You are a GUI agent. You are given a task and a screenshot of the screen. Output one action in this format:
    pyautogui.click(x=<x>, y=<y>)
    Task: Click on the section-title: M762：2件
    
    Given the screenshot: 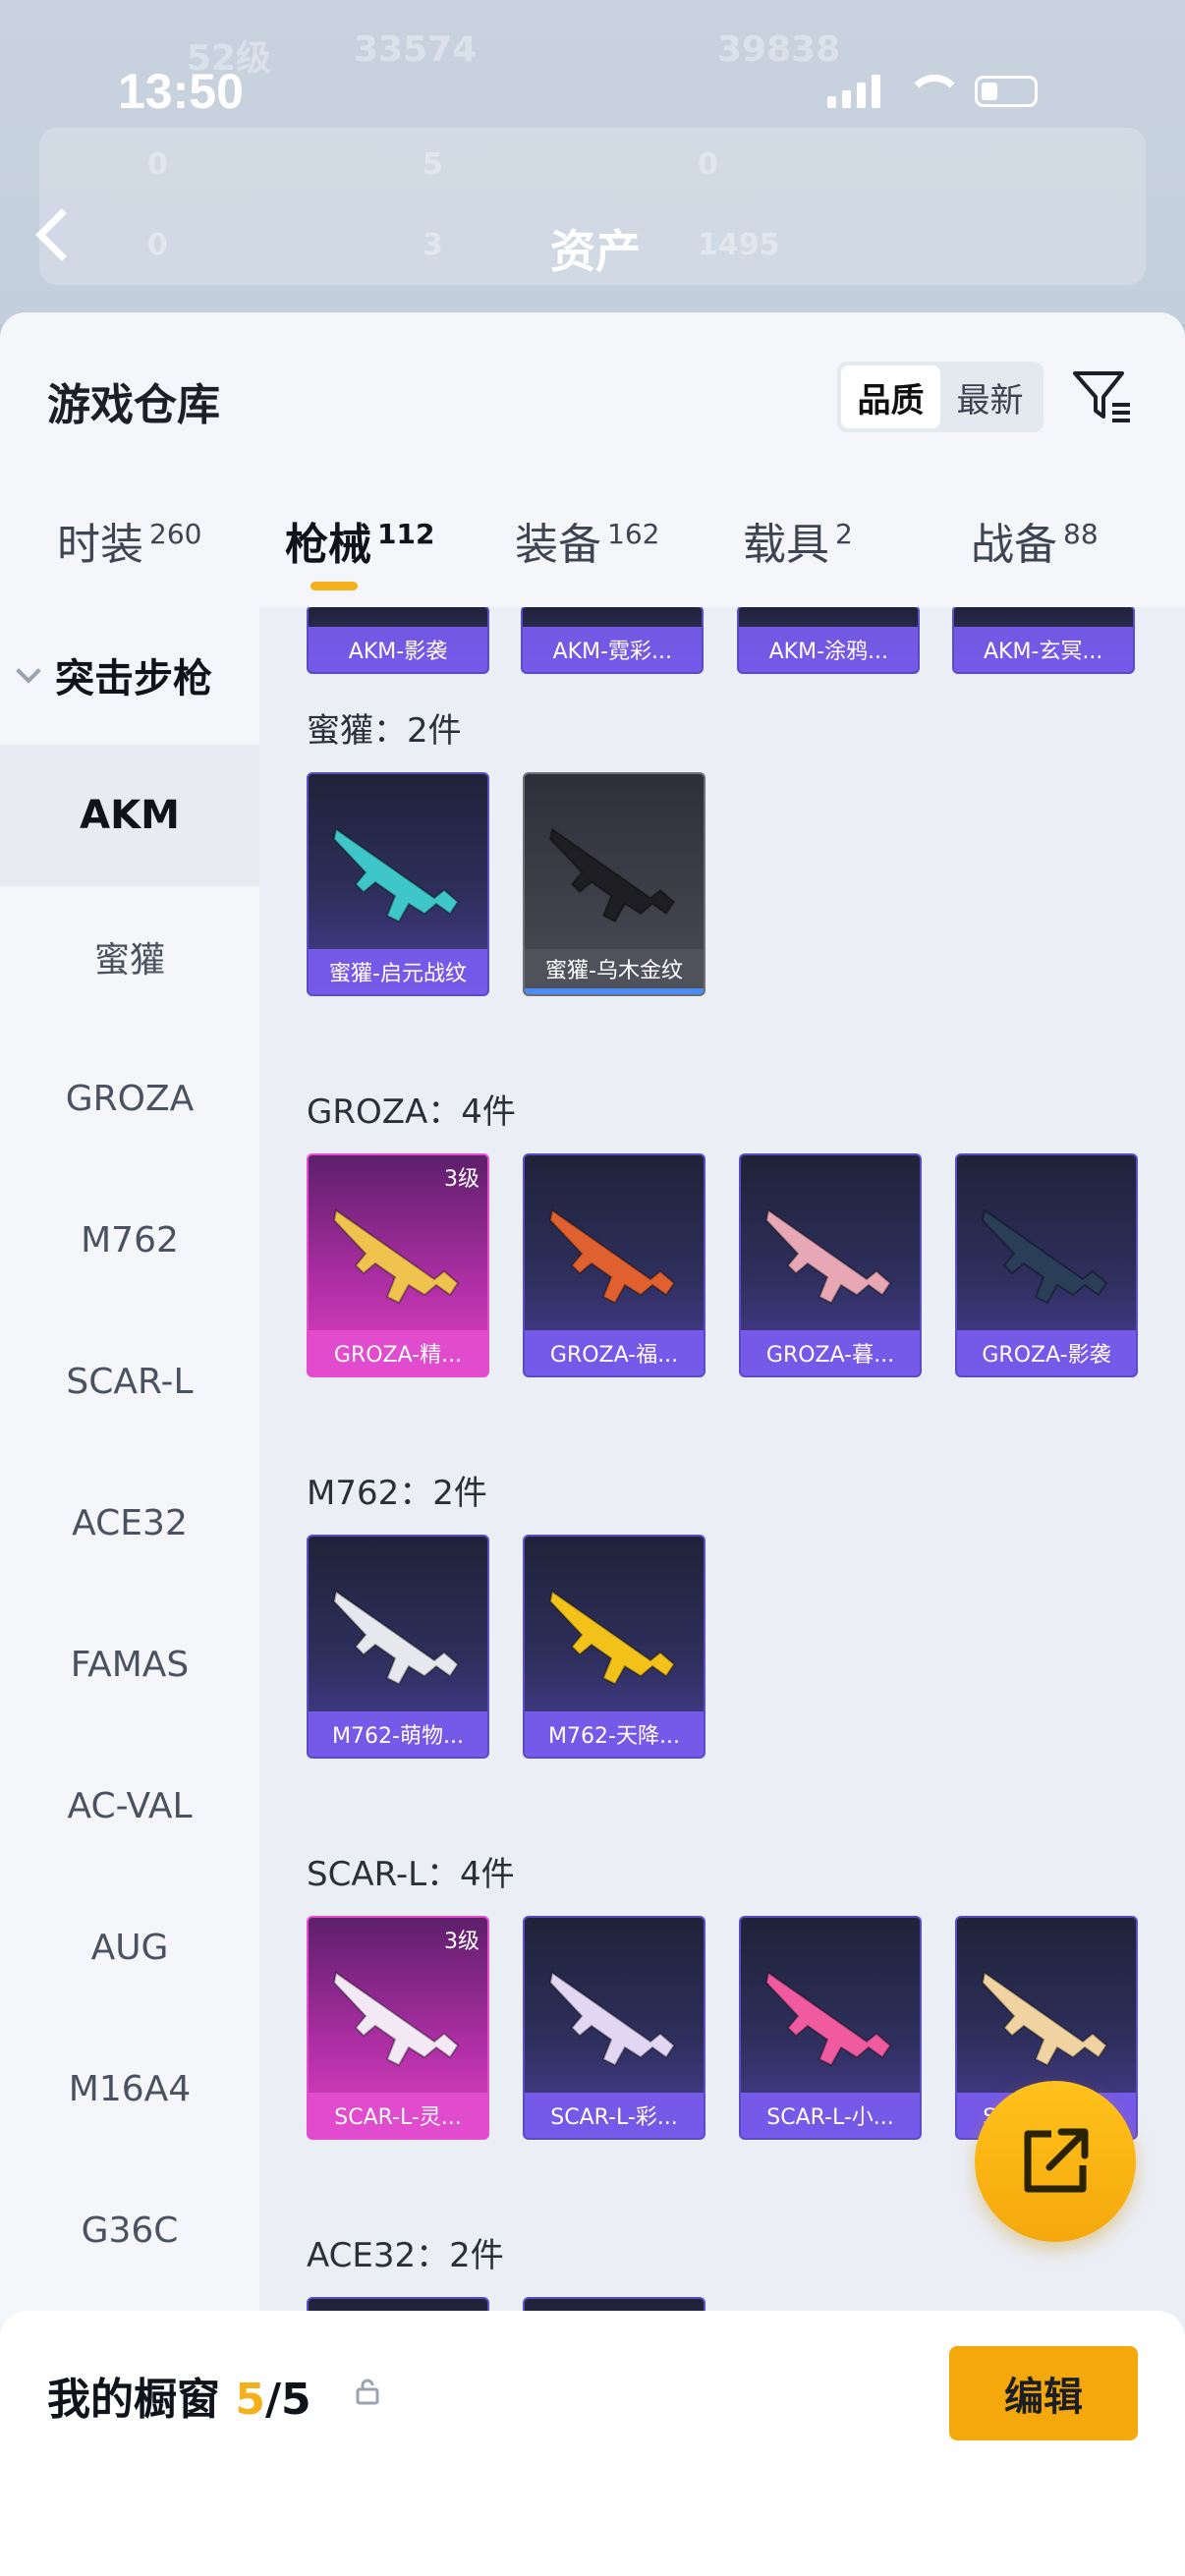 What is the action you would take?
    pyautogui.click(x=397, y=1493)
    